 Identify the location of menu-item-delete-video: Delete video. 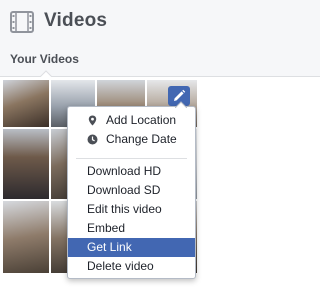
(131, 266).